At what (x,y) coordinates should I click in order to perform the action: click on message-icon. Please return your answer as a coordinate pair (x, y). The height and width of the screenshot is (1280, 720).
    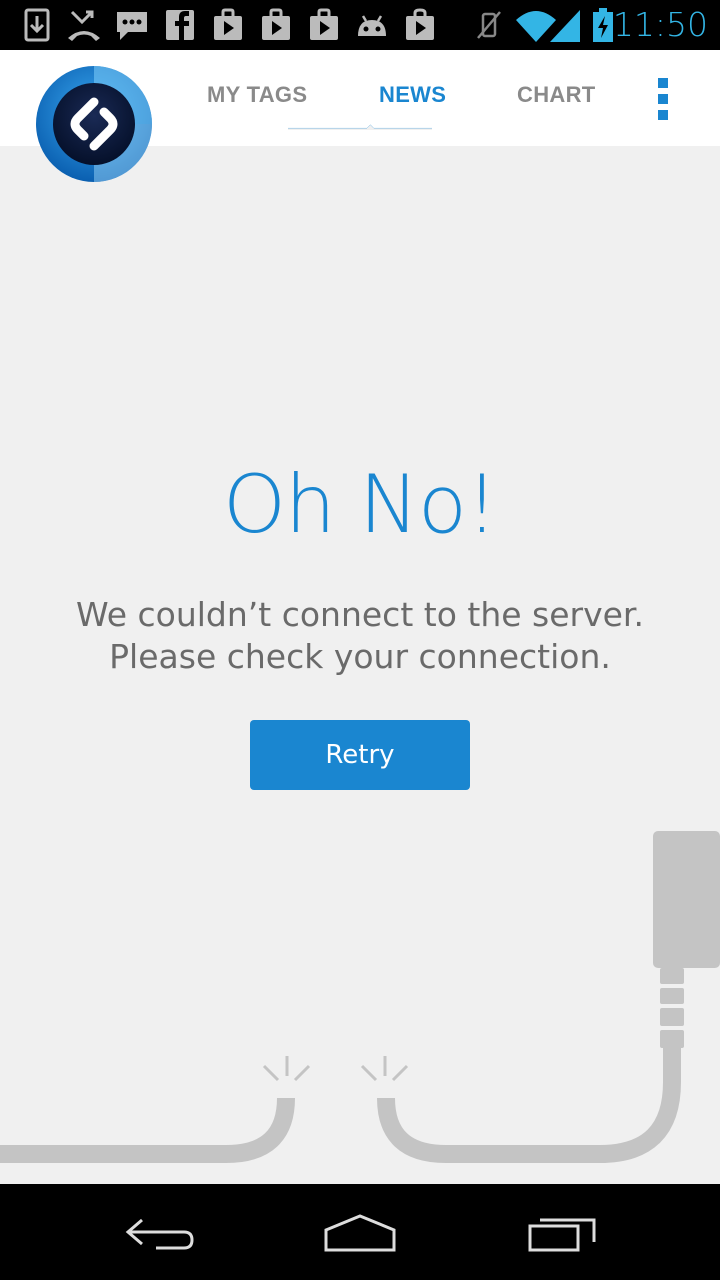
    Looking at the image, I should click on (132, 26).